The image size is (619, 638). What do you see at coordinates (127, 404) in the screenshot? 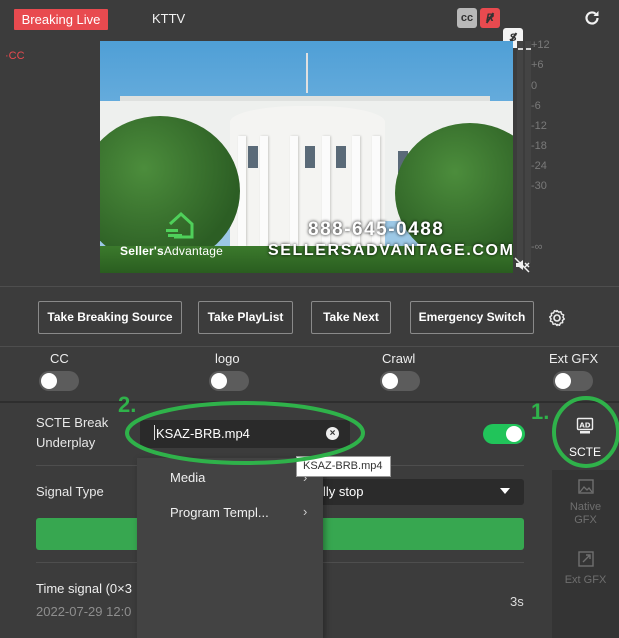
I see `annotation-step-2: 2.` at bounding box center [127, 404].